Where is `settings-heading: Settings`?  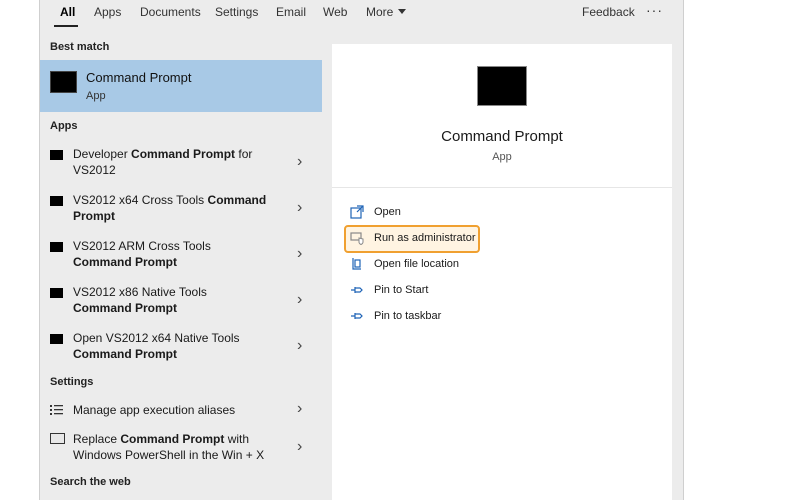
settings-heading: Settings is located at coordinates (72, 382).